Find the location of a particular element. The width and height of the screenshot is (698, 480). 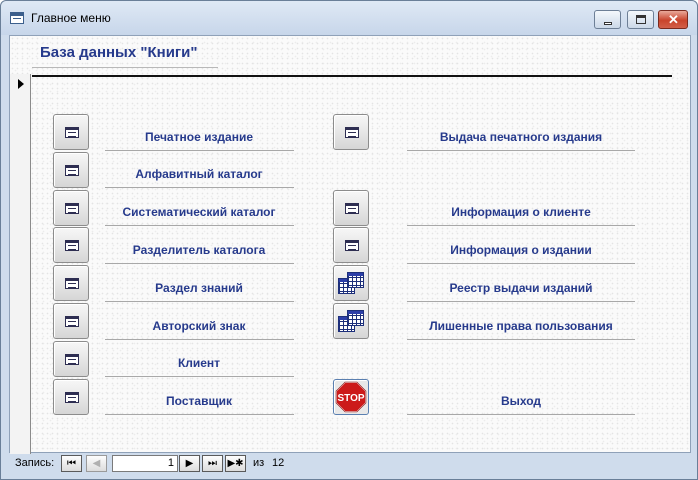

menu-label-info-klient: Информация о клиенте is located at coordinates (521, 213).